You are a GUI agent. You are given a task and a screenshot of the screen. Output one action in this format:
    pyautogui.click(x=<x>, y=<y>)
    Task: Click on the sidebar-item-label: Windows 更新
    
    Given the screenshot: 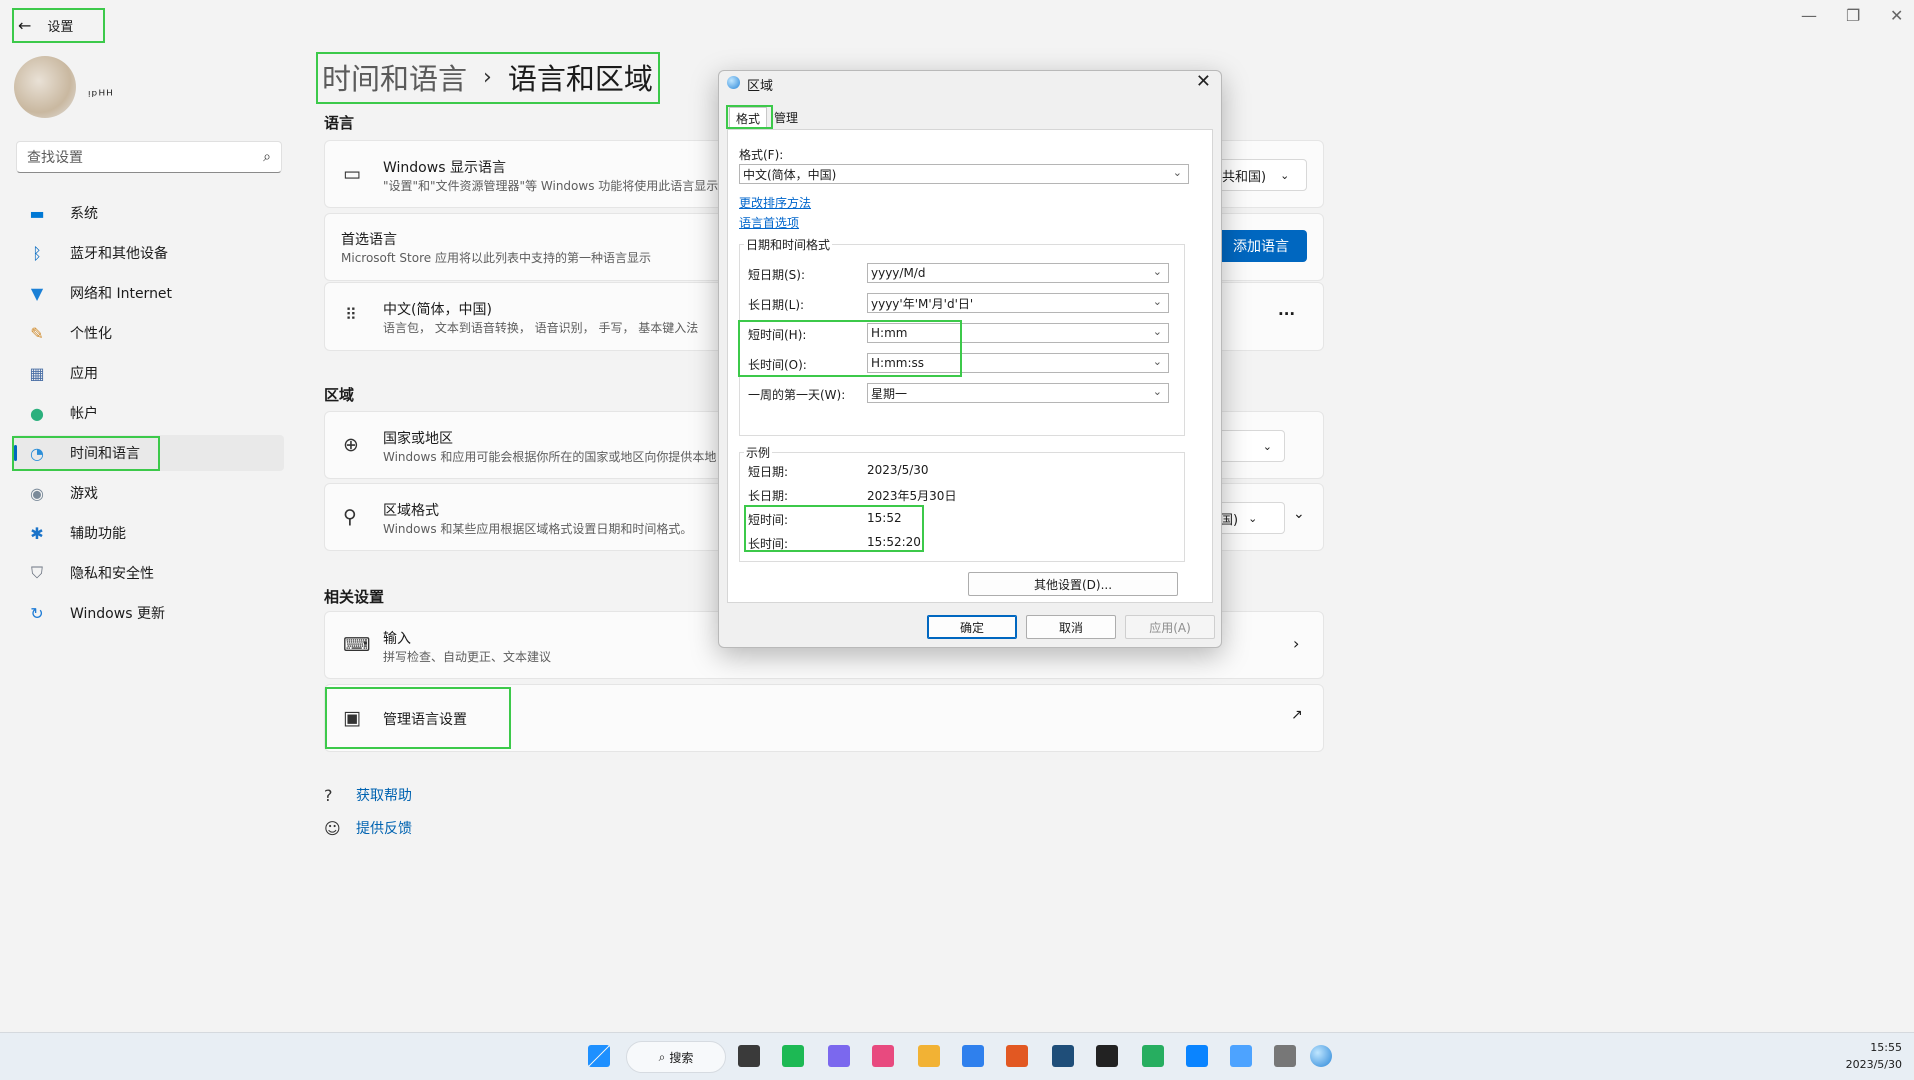 What is the action you would take?
    pyautogui.click(x=117, y=614)
    